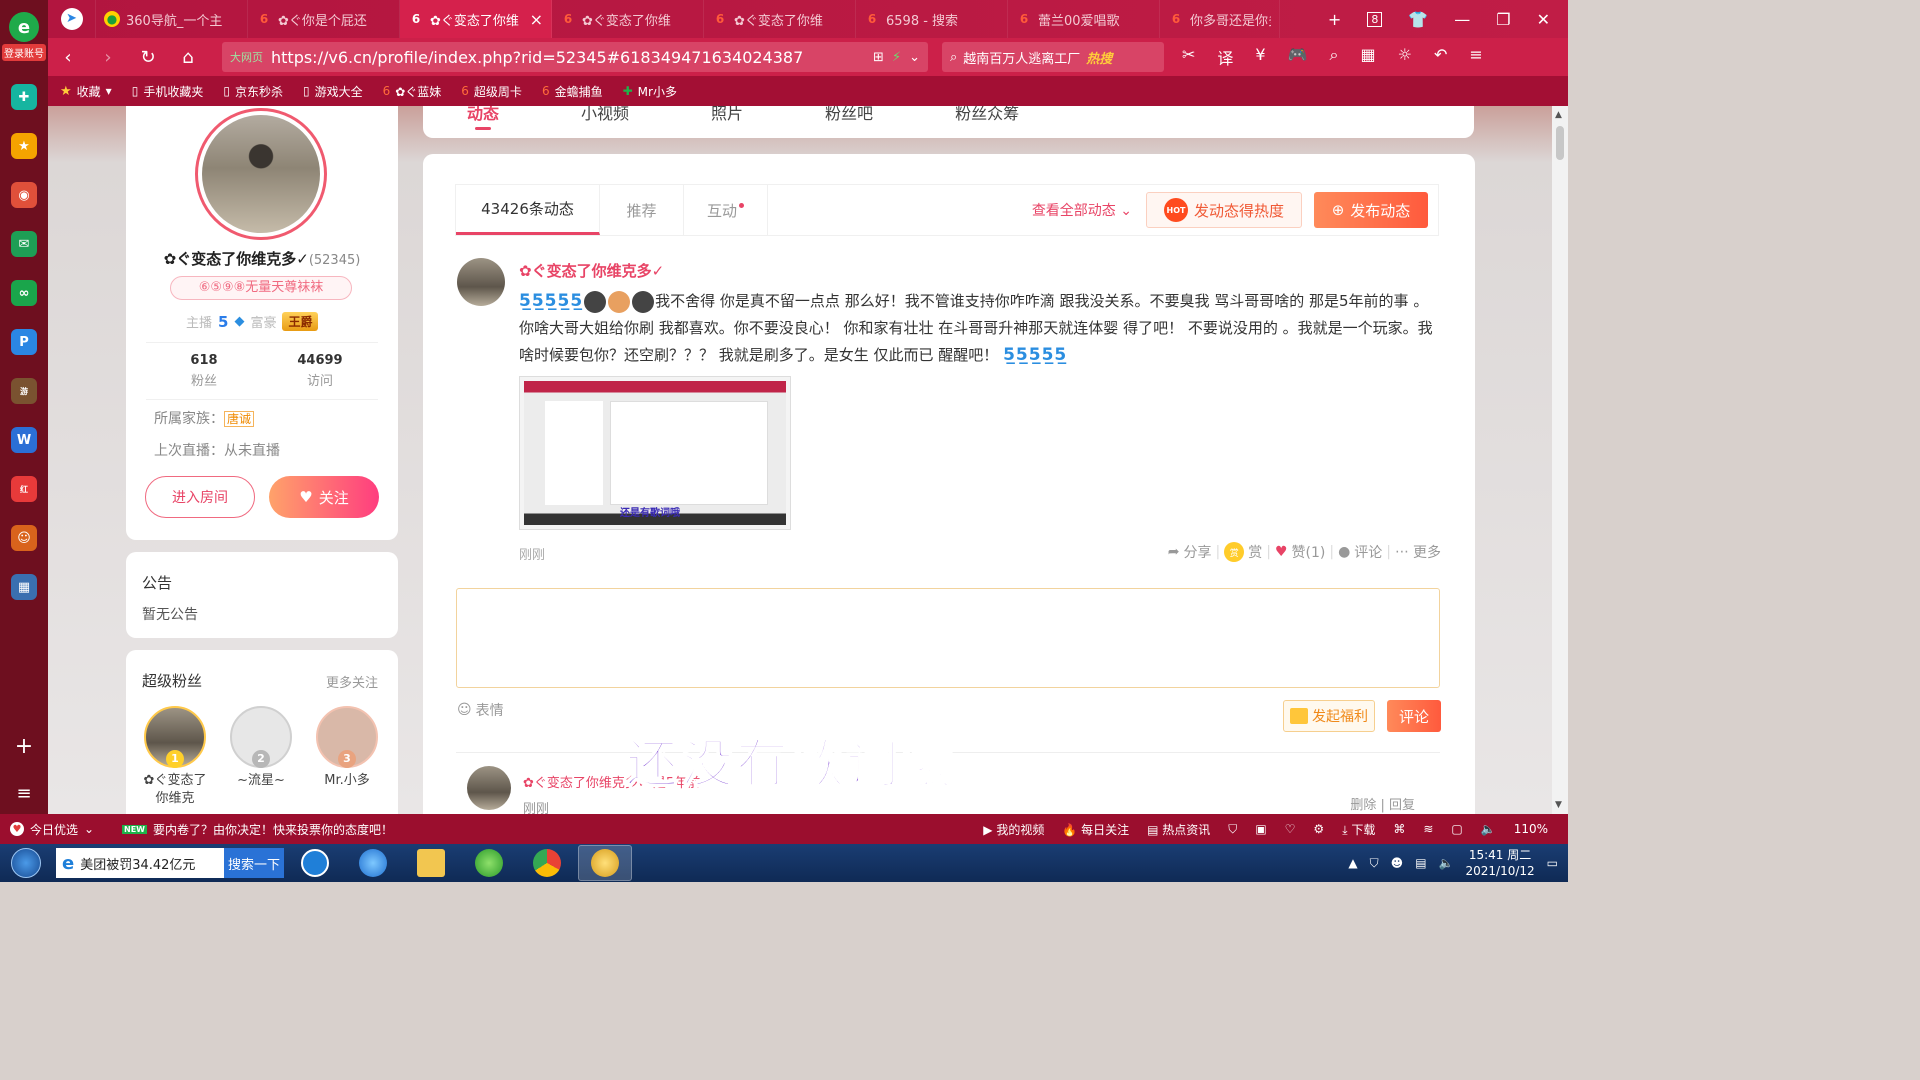 The image size is (1920, 1080). What do you see at coordinates (239, 419) in the screenshot?
I see `family-name: 唐诚` at bounding box center [239, 419].